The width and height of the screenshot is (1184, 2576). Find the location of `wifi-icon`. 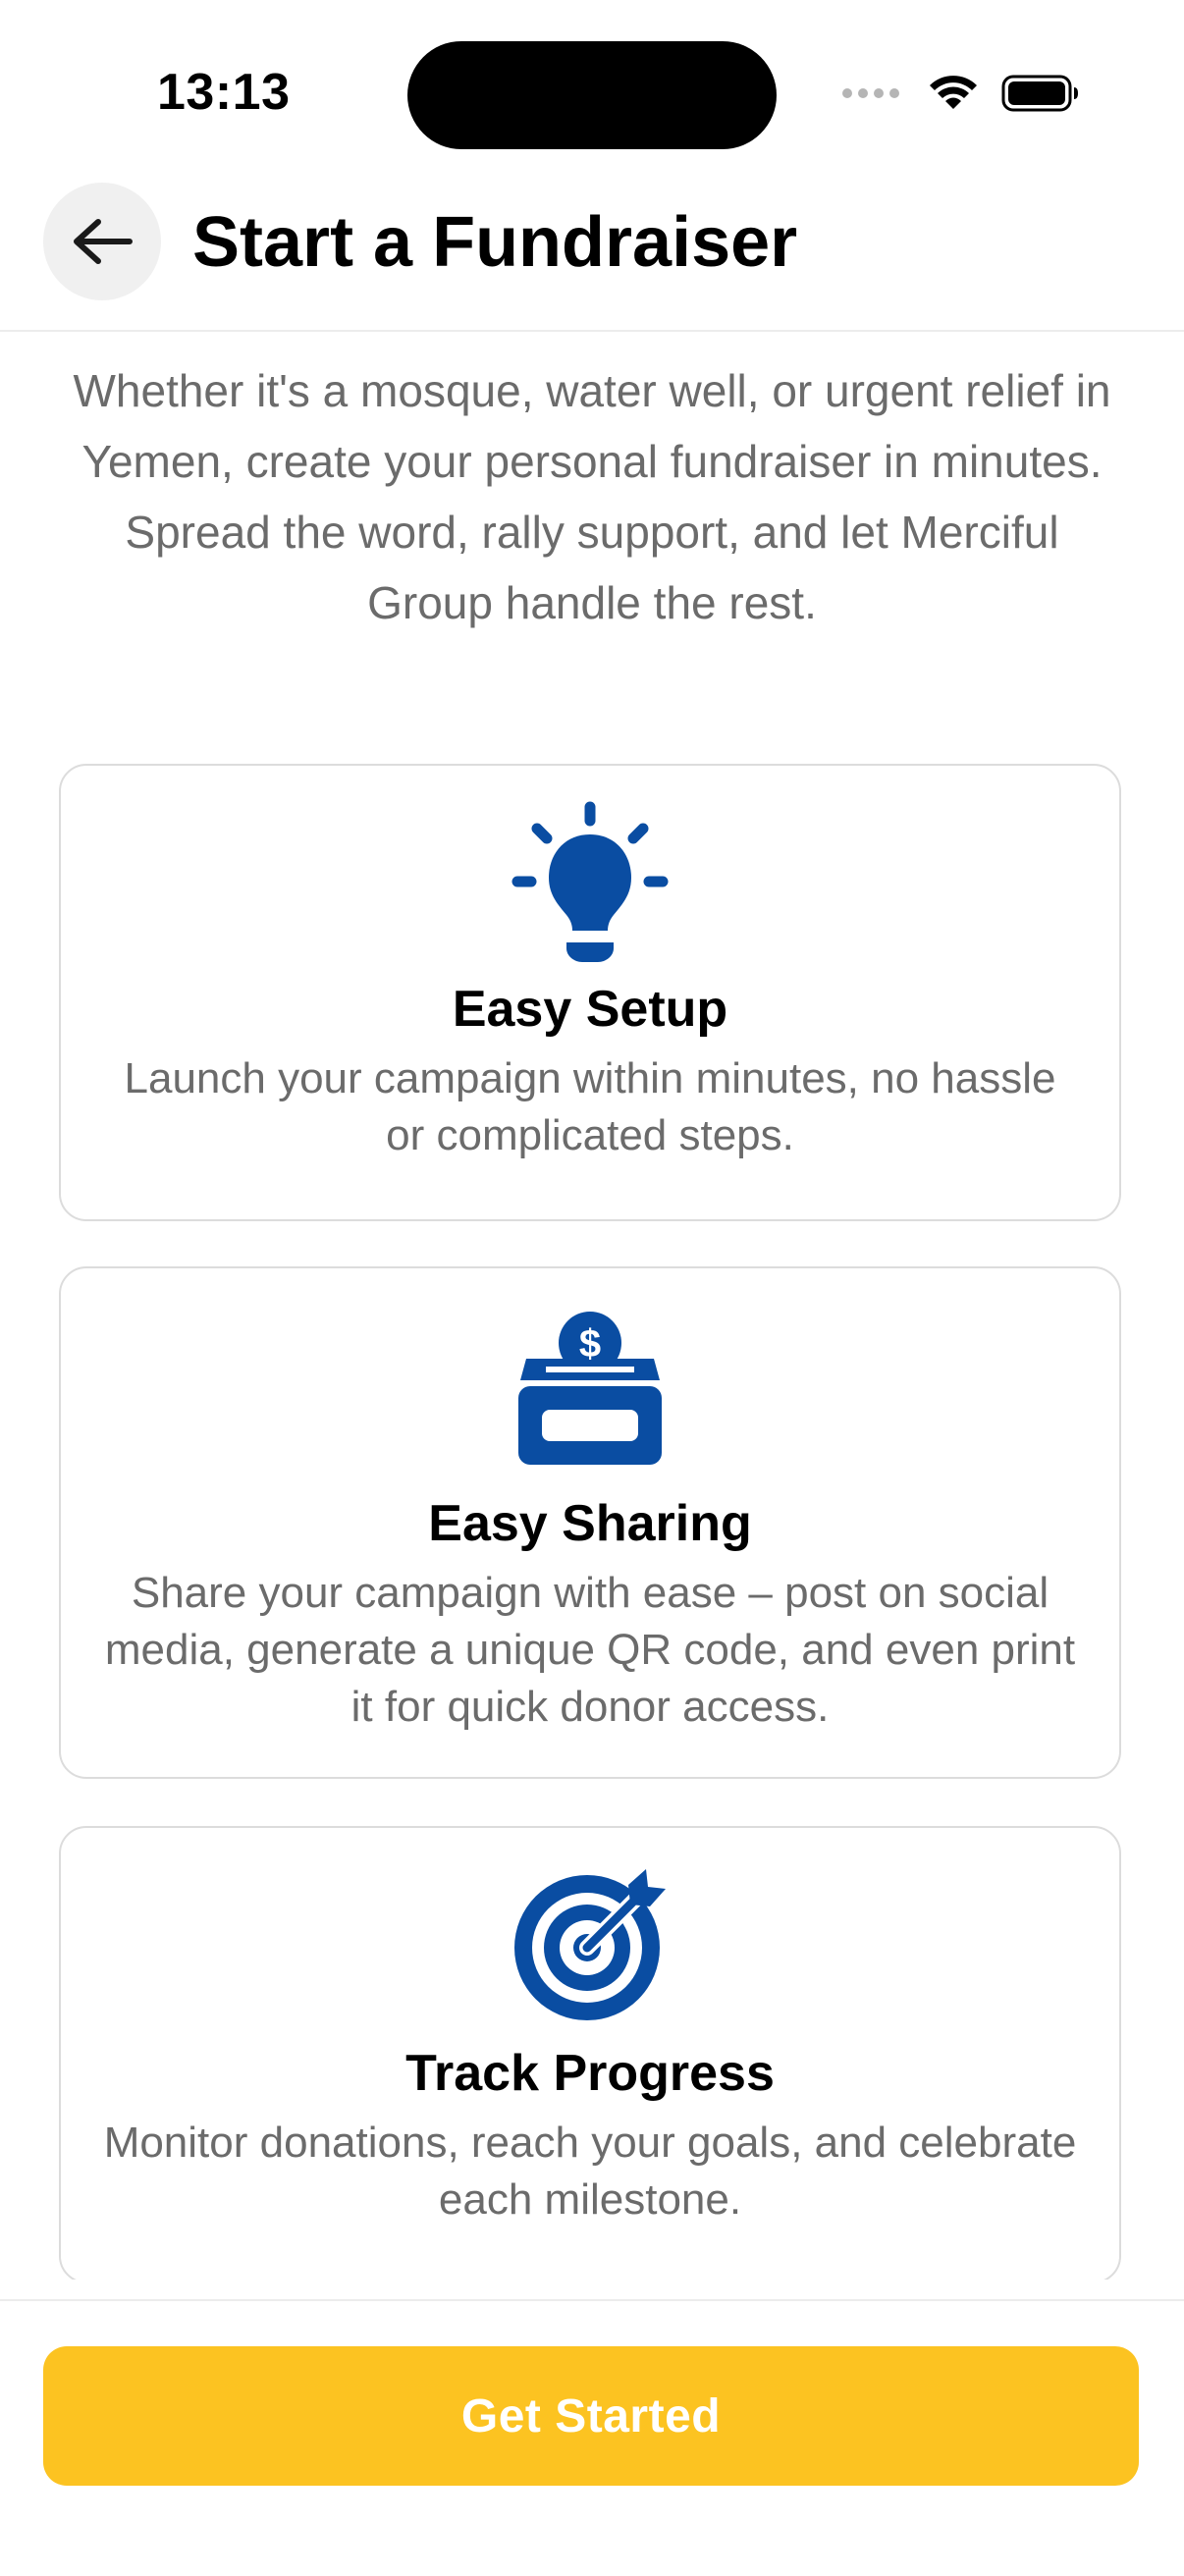

wifi-icon is located at coordinates (953, 92).